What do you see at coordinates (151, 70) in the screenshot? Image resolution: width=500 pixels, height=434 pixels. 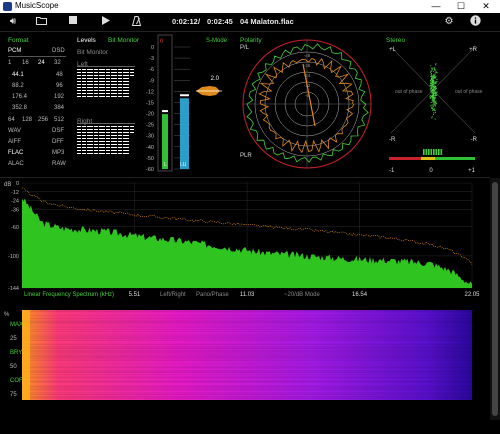 I see `meter-scale-label: -6` at bounding box center [151, 70].